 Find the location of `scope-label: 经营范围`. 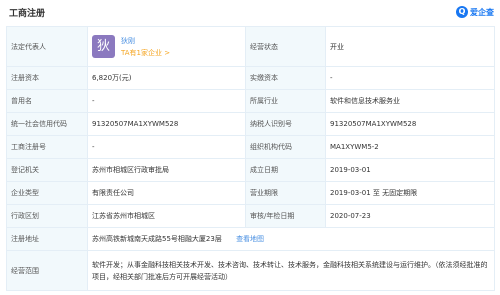

scope-label: 经营范围 is located at coordinates (47, 270).